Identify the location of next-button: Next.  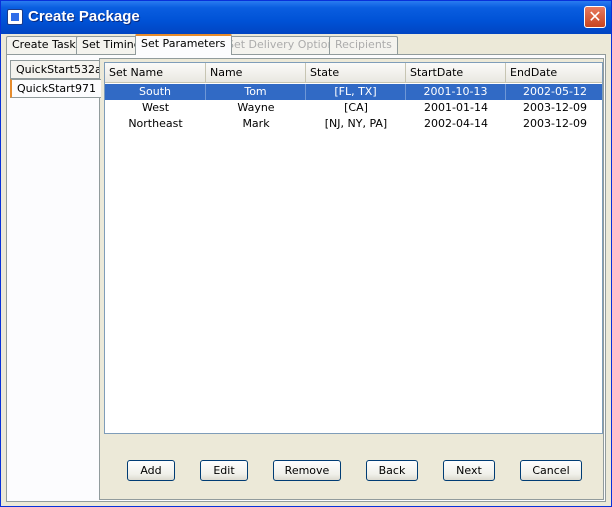
(469, 470).